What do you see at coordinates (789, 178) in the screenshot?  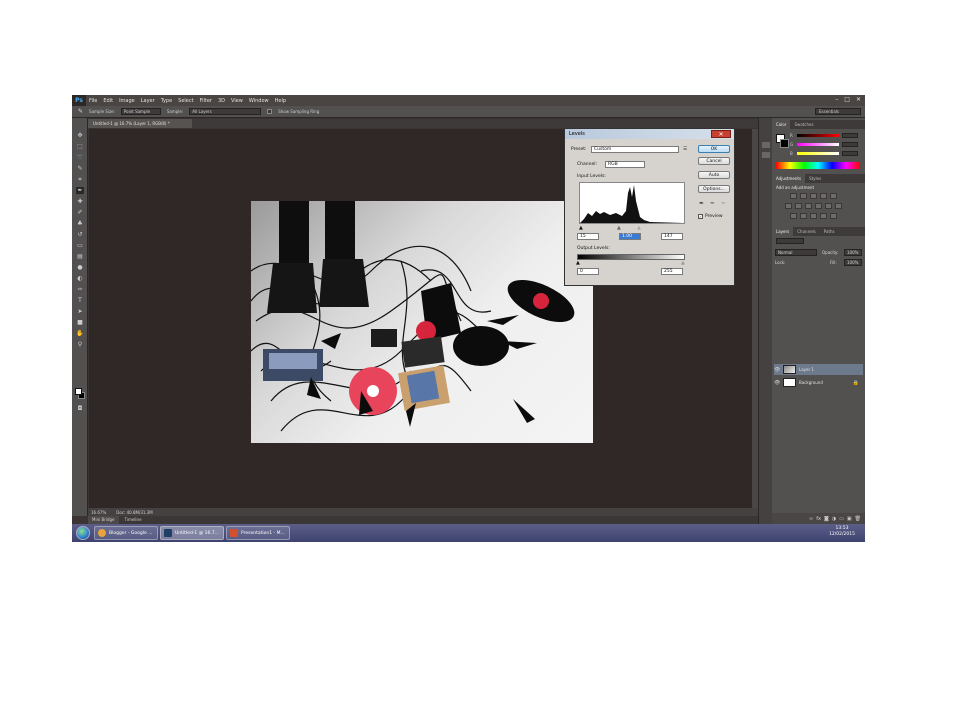 I see `tab-adjustments: Adjustments` at bounding box center [789, 178].